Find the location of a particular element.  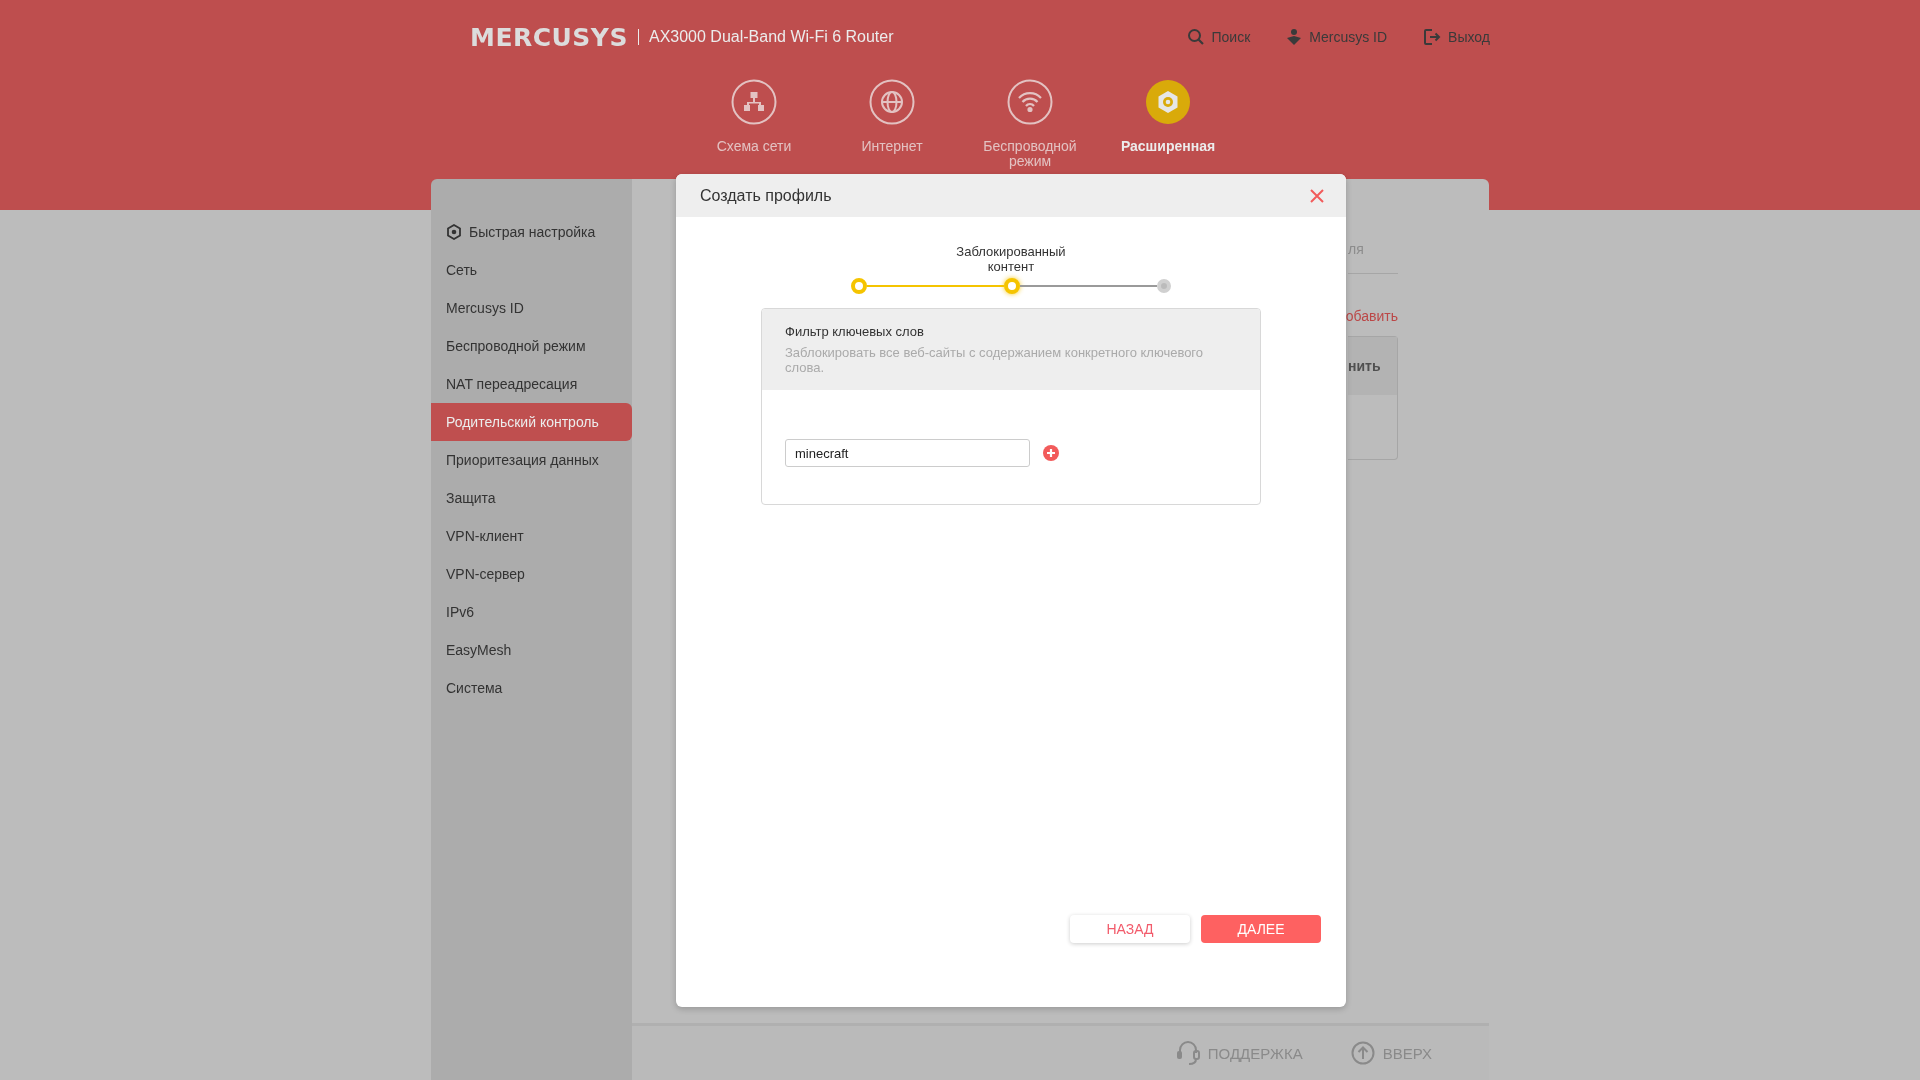

close-icon is located at coordinates (1317, 195).